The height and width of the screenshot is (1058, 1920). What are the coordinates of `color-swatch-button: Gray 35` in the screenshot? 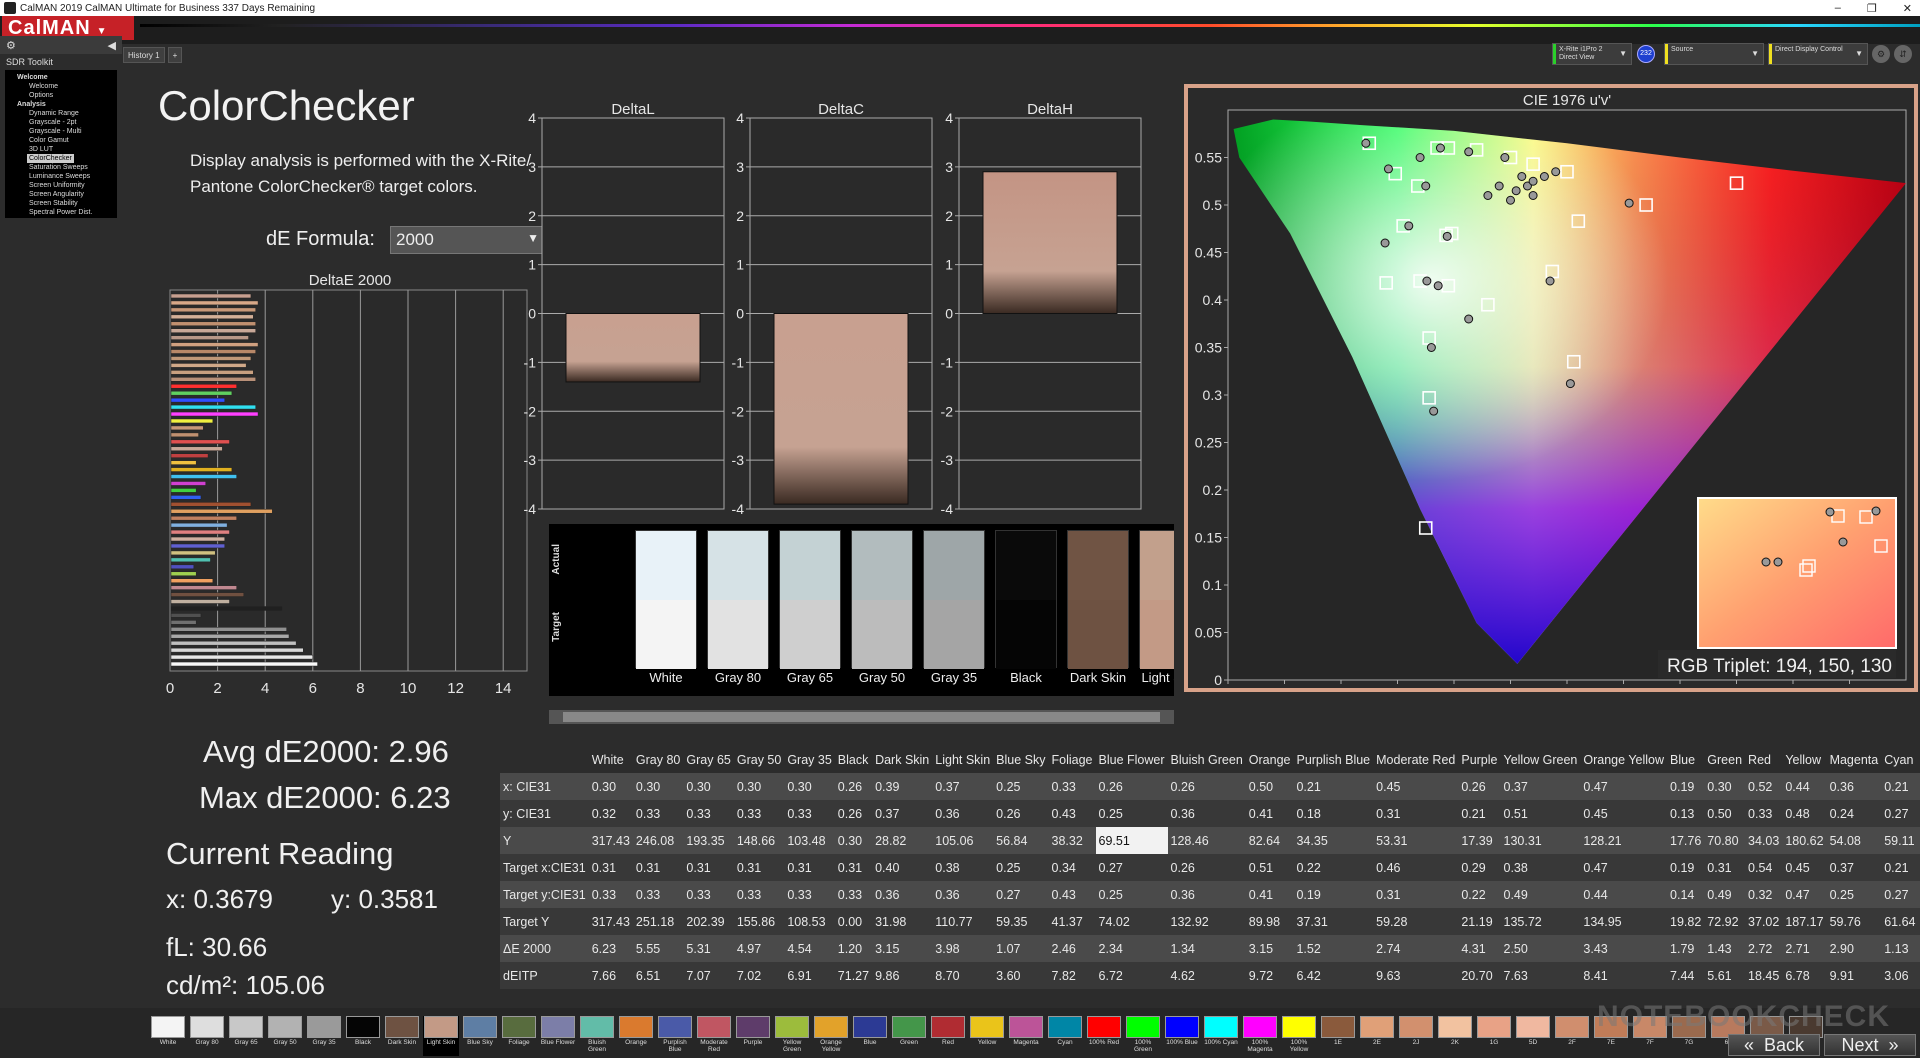 It's located at (324, 1036).